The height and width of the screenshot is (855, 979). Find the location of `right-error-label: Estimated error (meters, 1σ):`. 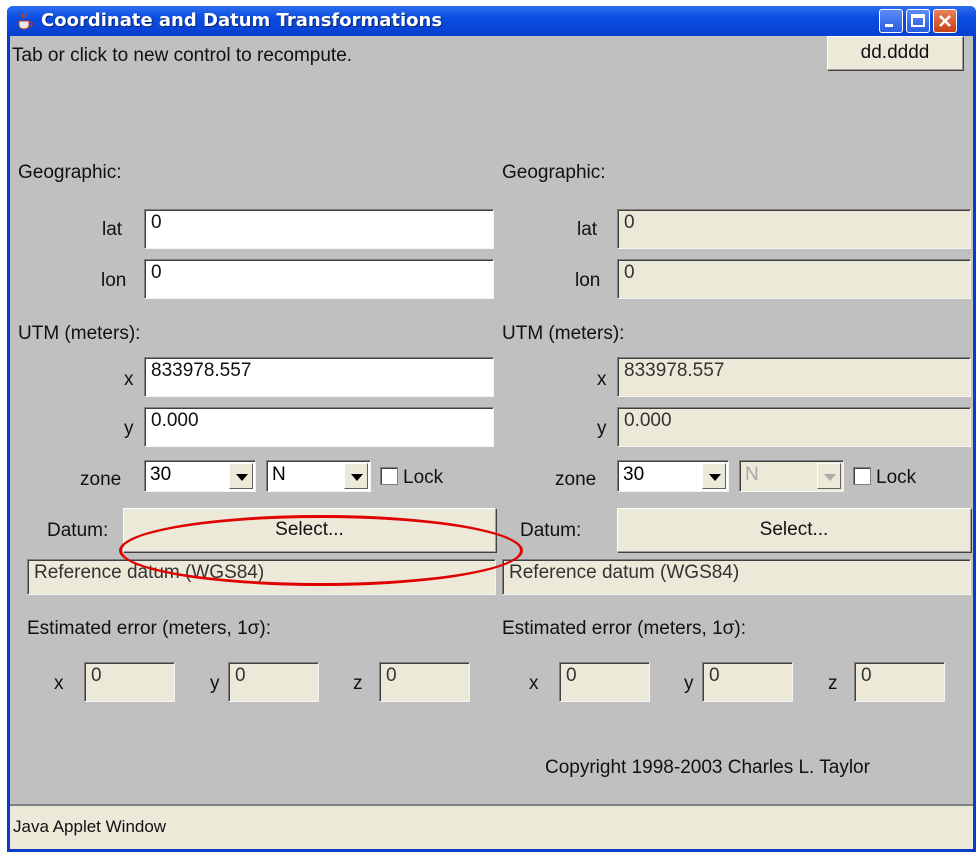

right-error-label: Estimated error (meters, 1σ): is located at coordinates (624, 628).